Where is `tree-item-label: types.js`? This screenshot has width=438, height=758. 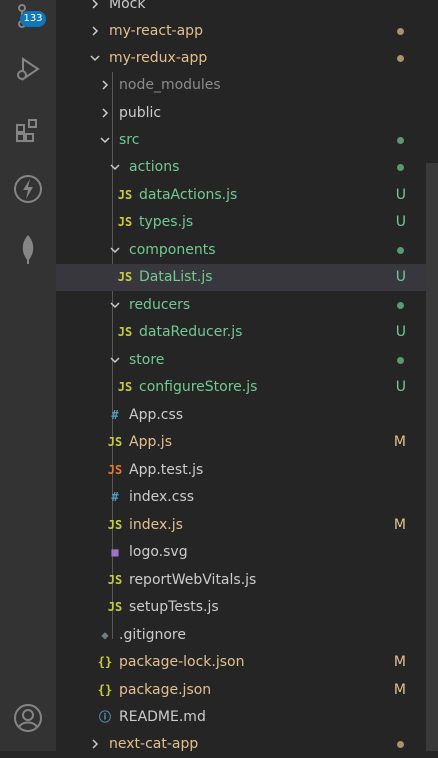
tree-item-label: types.js is located at coordinates (166, 222).